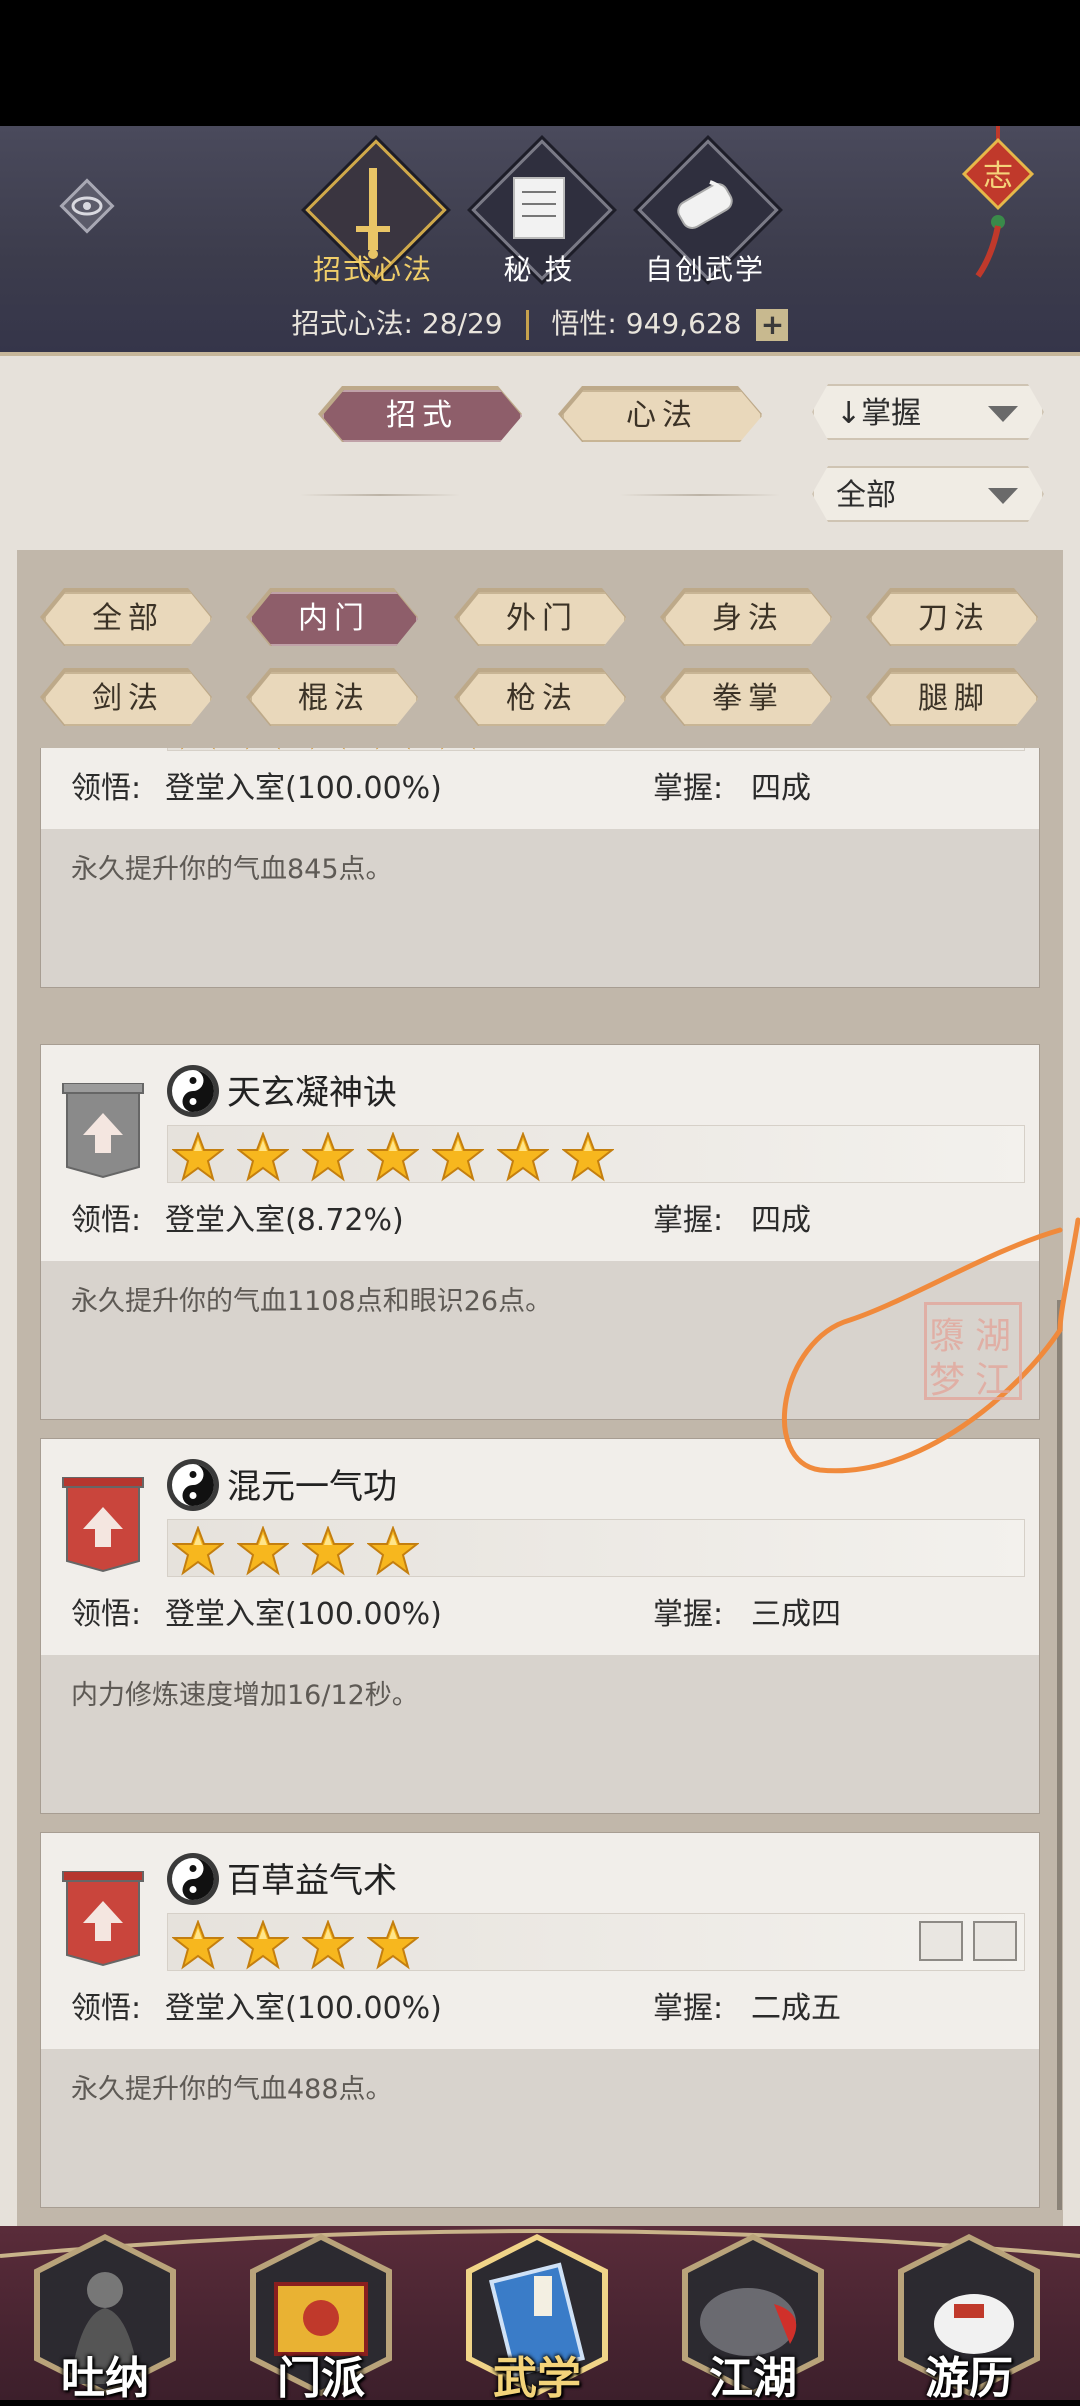  Describe the element at coordinates (941, 1941) in the screenshot. I see `leaf-skill-icon` at that location.